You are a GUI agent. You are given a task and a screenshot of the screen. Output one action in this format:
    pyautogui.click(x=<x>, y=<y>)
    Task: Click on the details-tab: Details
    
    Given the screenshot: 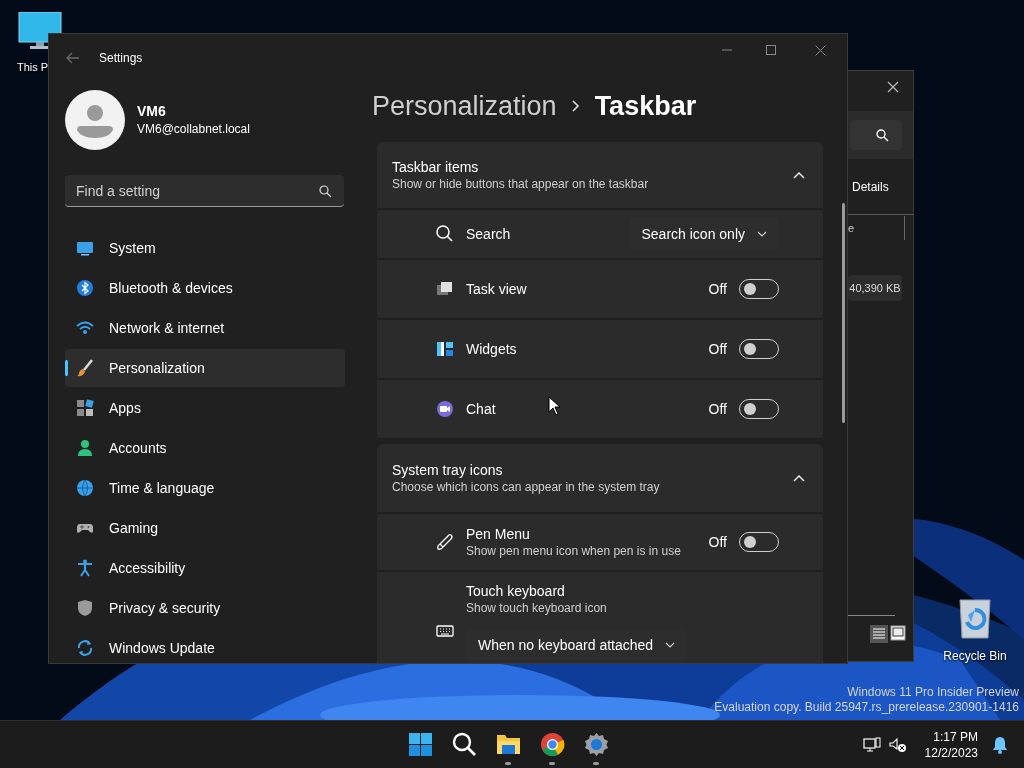 What is the action you would take?
    pyautogui.click(x=870, y=186)
    